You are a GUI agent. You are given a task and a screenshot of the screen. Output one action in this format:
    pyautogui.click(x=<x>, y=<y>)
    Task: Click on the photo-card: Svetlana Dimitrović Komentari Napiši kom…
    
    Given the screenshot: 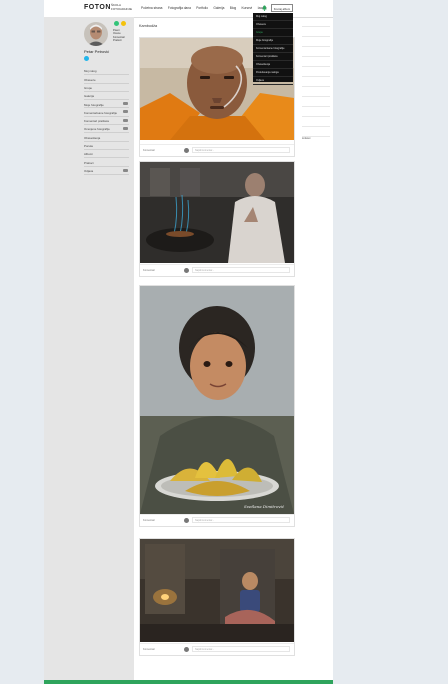 What is the action you would take?
    pyautogui.click(x=217, y=406)
    